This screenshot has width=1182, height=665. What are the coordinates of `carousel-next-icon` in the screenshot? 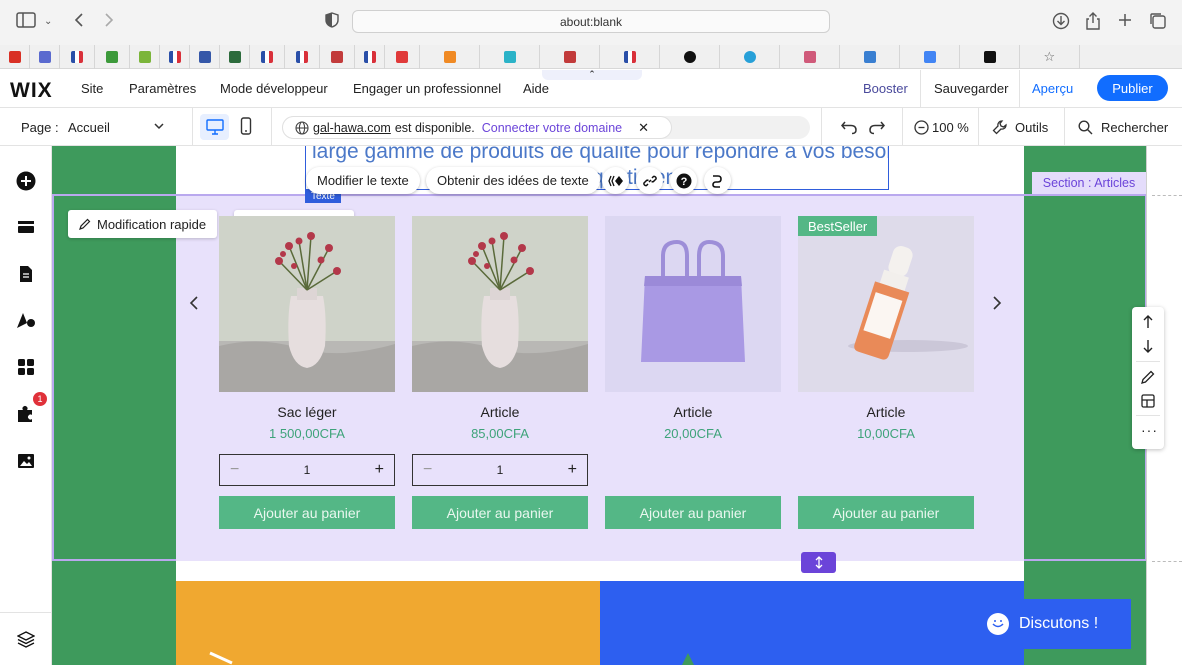 It's located at (997, 305).